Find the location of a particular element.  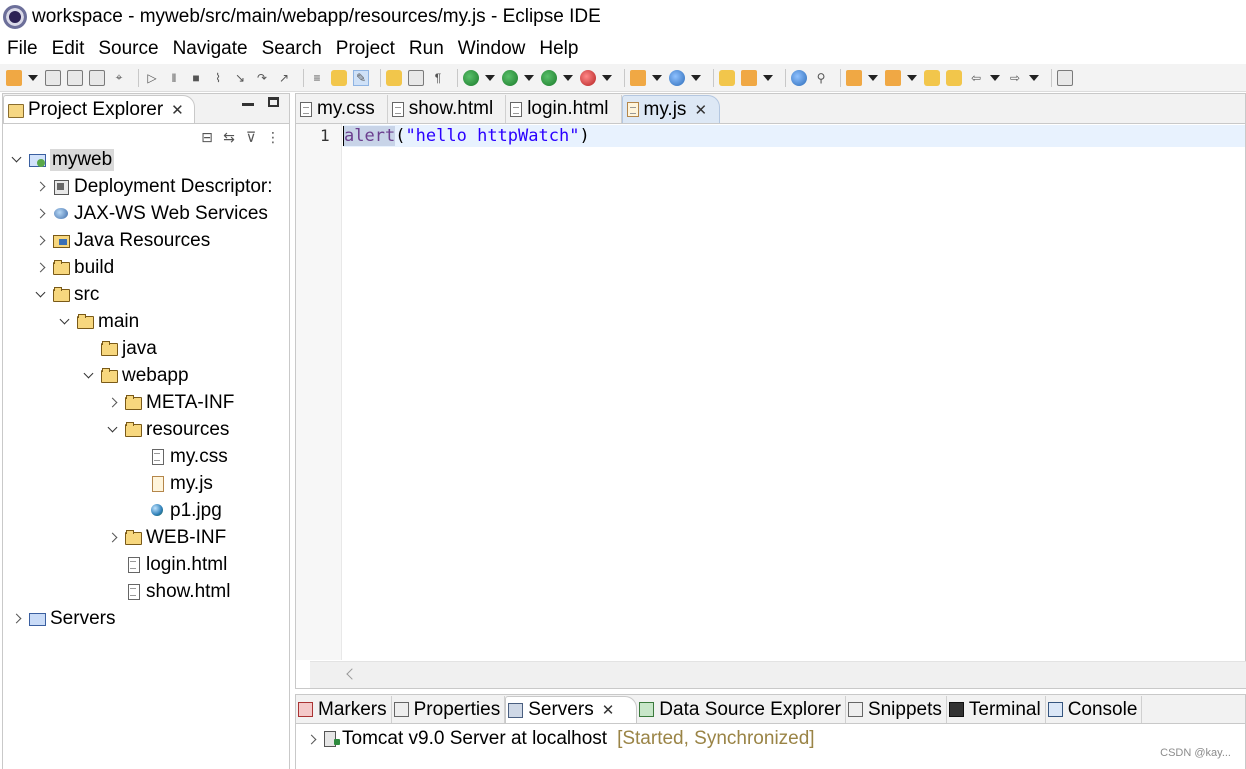

external-tools-dropdown-icon is located at coordinates (606, 78).